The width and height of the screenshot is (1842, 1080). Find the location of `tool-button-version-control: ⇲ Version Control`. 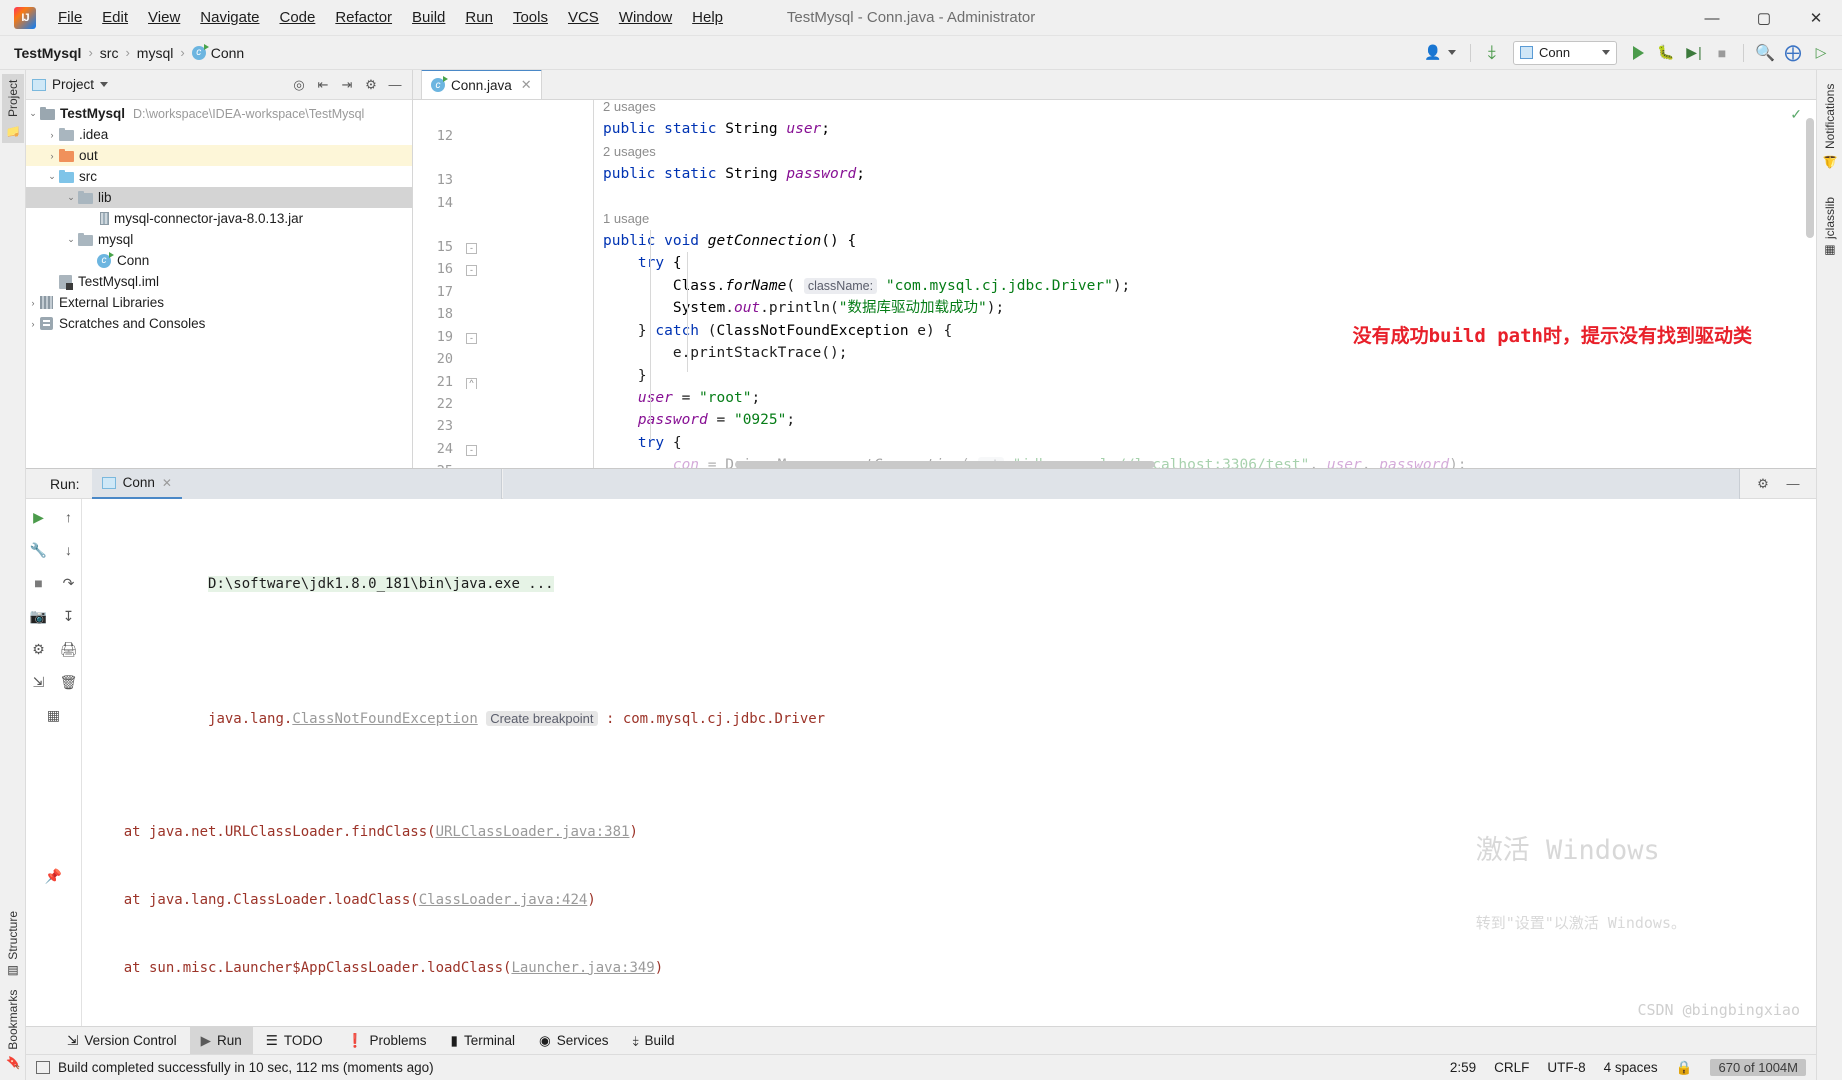

tool-button-version-control: ⇲ Version Control is located at coordinates (122, 1041).